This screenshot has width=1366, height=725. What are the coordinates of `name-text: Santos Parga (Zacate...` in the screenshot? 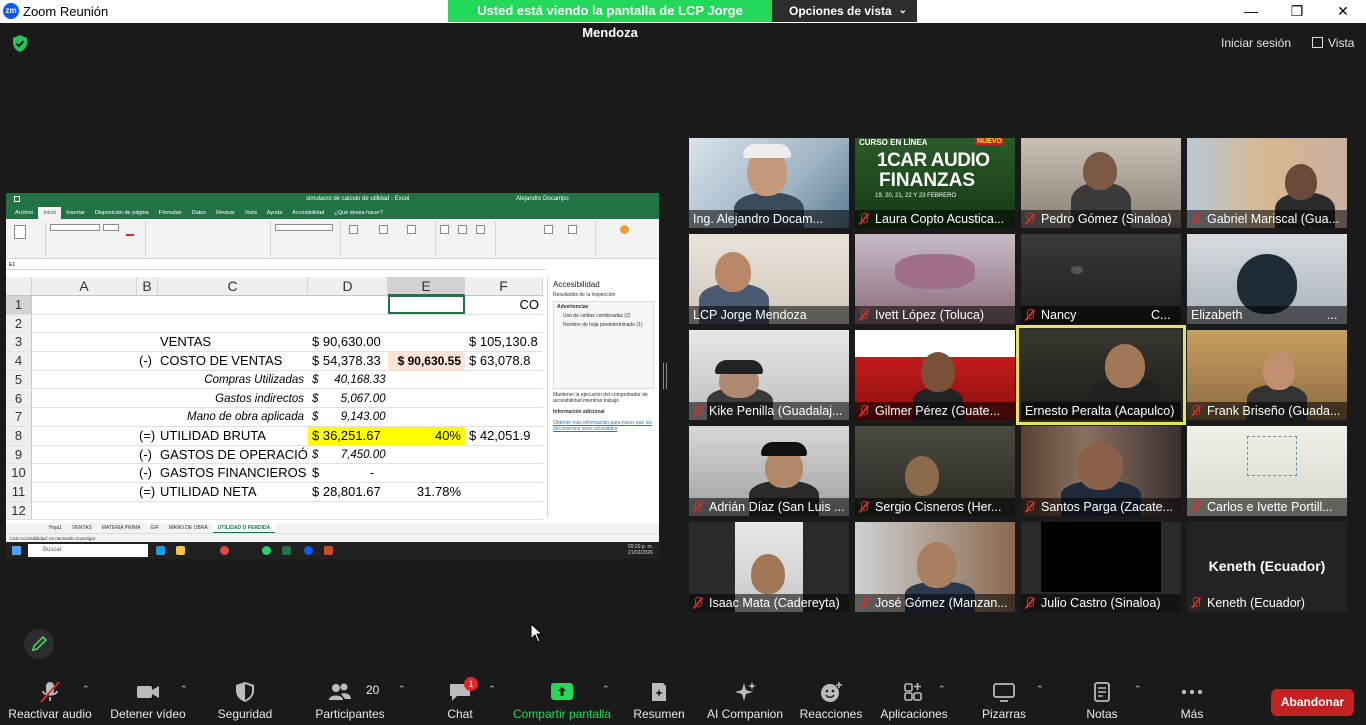 It's located at (1107, 507).